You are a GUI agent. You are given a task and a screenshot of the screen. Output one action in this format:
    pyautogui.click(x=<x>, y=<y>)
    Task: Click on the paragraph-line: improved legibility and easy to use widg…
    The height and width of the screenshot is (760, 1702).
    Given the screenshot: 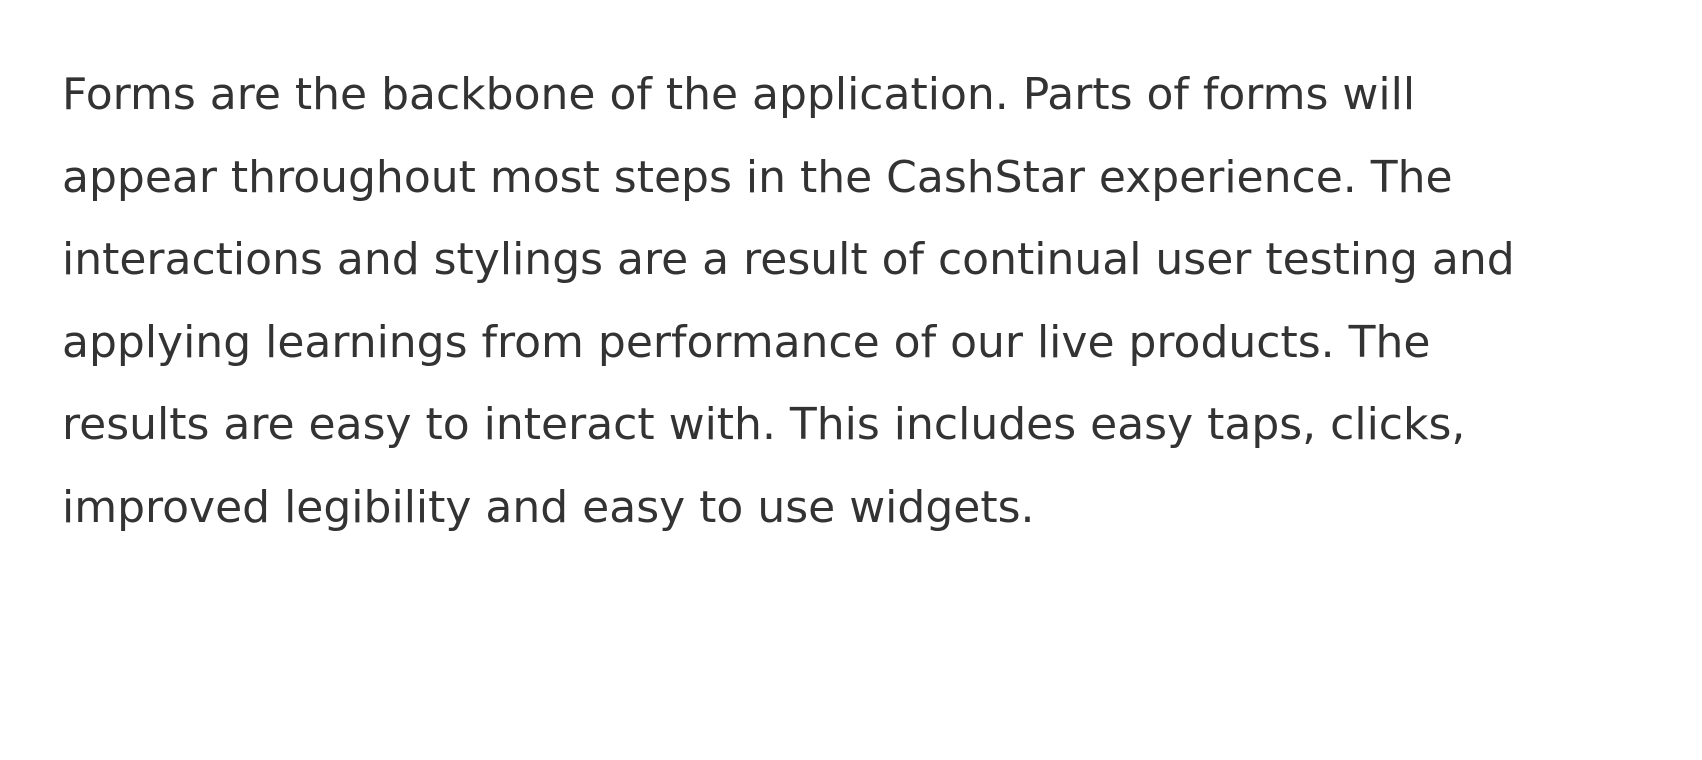 What is the action you would take?
    pyautogui.click(x=548, y=507)
    